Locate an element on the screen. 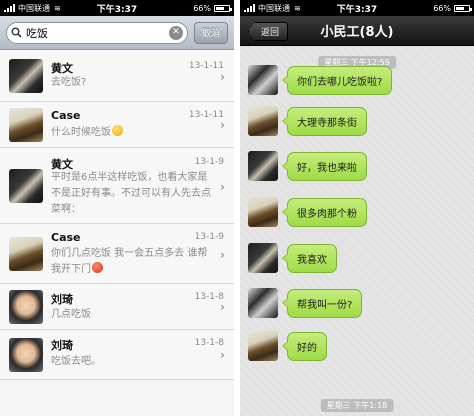 The image size is (474, 416). message-preview-text: 平时是6点半这样吃饭，也看大家是不是正好有事。不过可以有人先去点菜啊： is located at coordinates (131, 193).